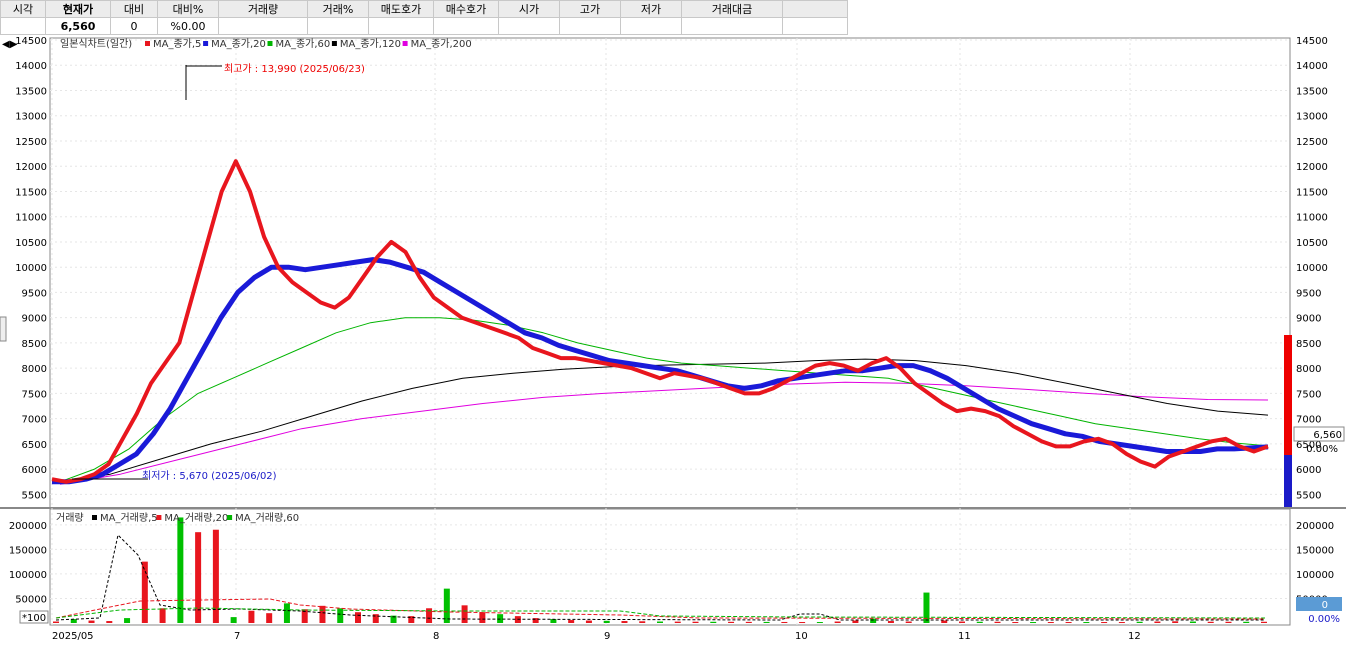 The image size is (1346, 648). What do you see at coordinates (964, 636) in the screenshot?
I see `date-tick: 11` at bounding box center [964, 636].